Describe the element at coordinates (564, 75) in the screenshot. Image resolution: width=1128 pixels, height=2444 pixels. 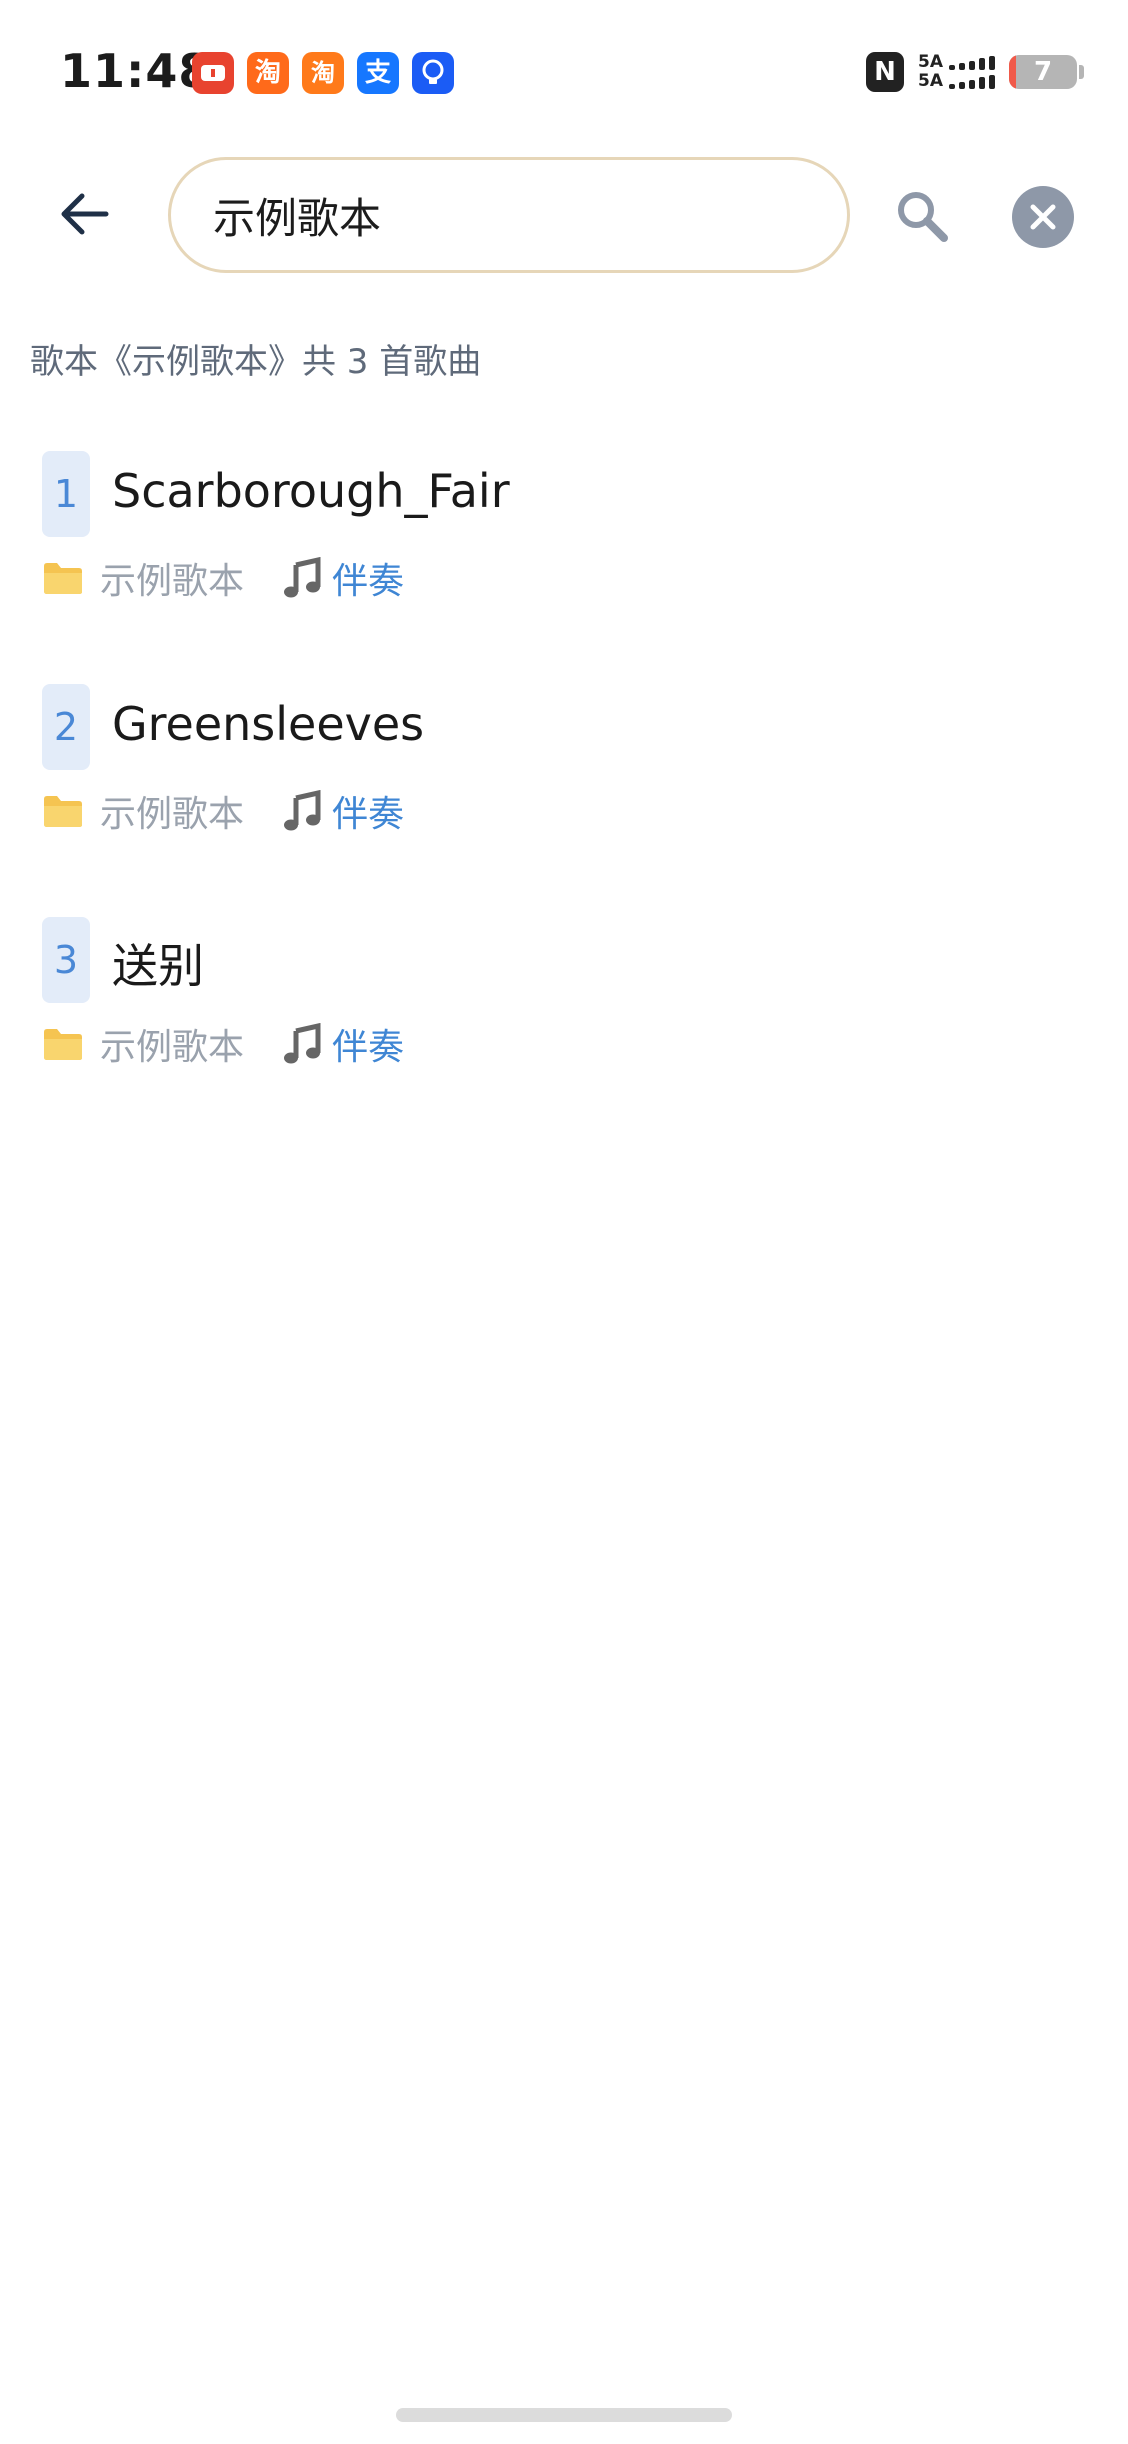
I see `status-bar: 11:48 淘 淘 支 N 5A 5A 7` at that location.